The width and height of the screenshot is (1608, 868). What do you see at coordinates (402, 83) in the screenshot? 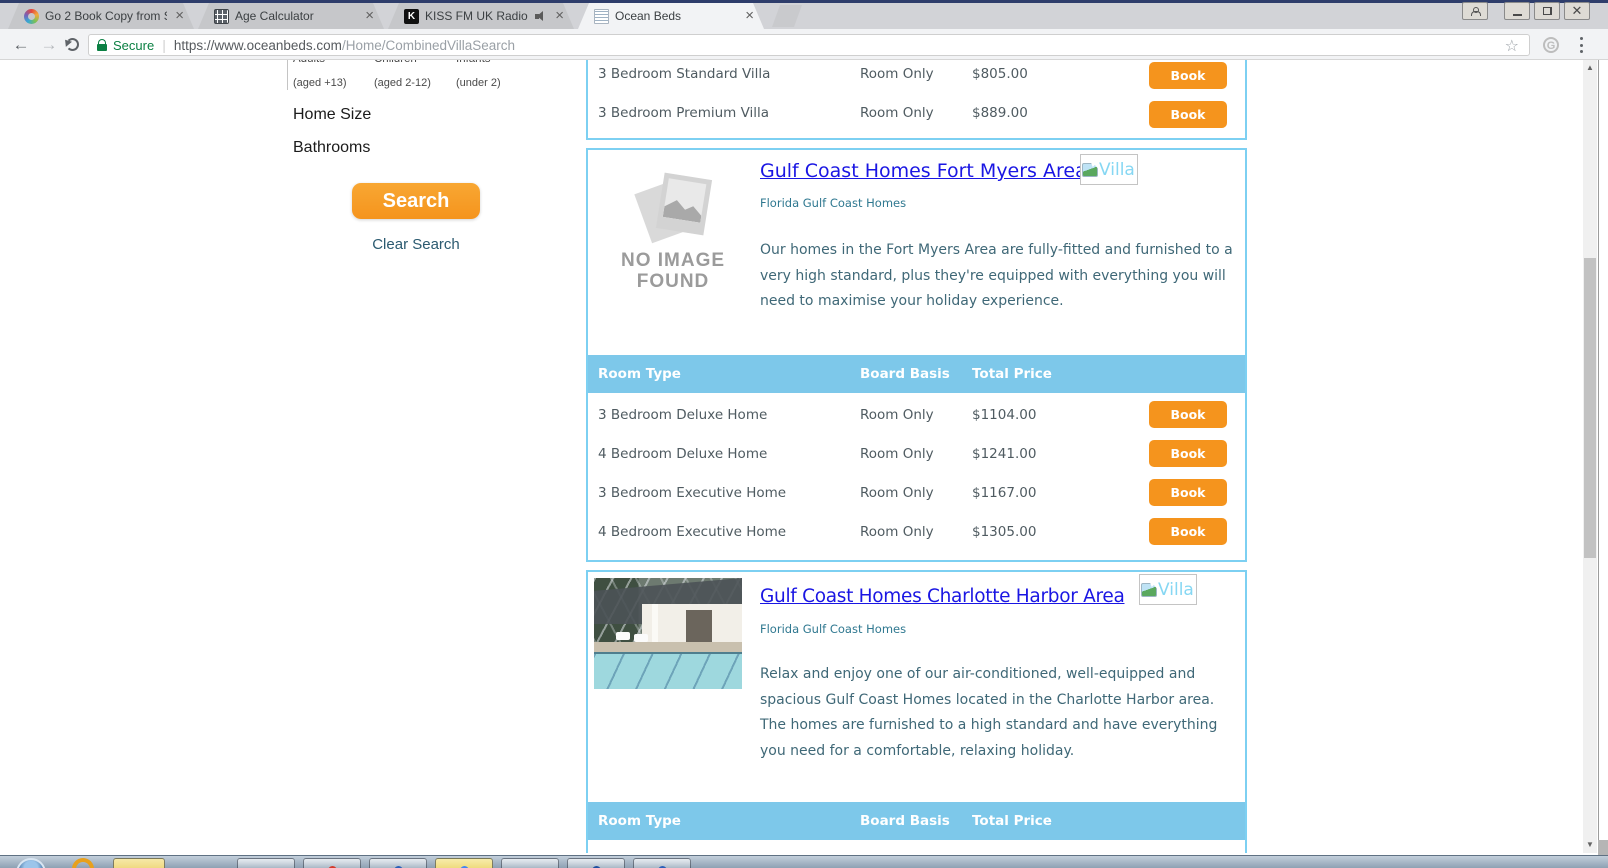
I see `children-sublabel: (aged 2-12)` at bounding box center [402, 83].